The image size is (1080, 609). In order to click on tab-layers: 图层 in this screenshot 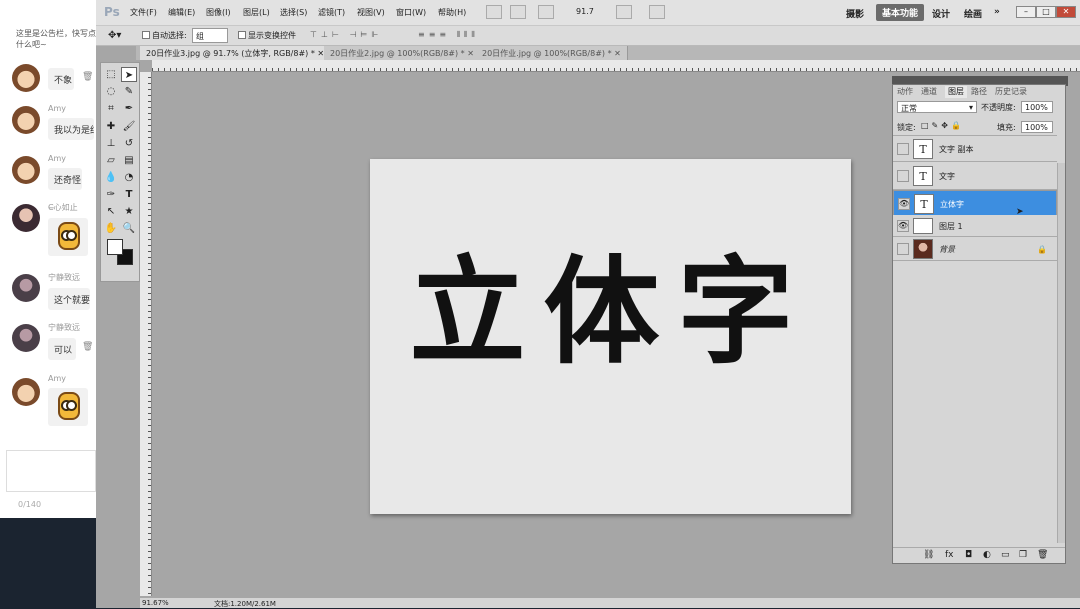, I will do `click(956, 92)`.